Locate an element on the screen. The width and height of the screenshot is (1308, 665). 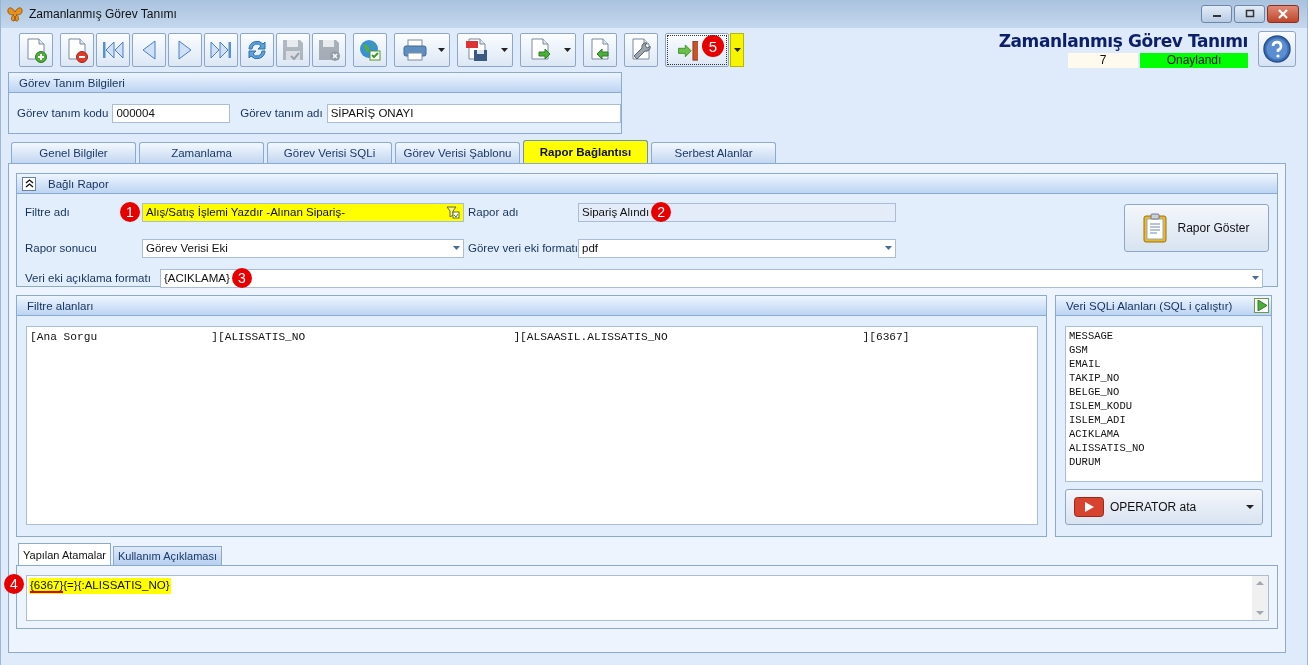
list-item: ACIKLAMA is located at coordinates (1164, 434).